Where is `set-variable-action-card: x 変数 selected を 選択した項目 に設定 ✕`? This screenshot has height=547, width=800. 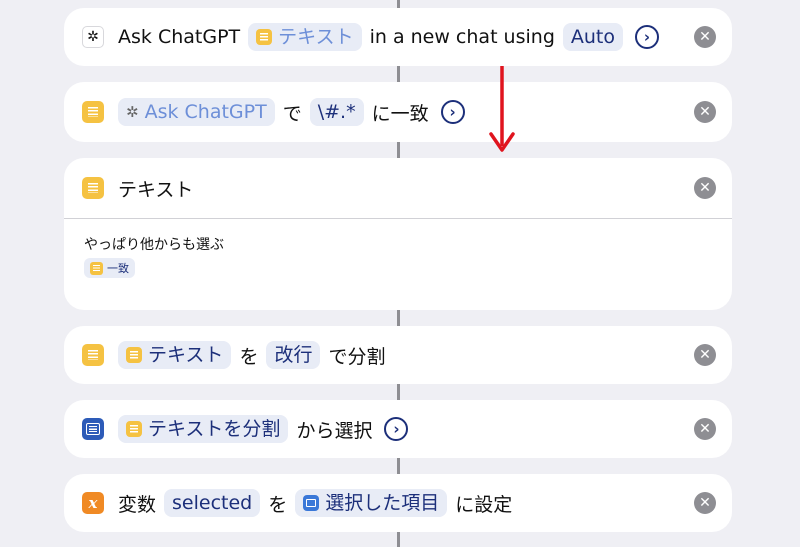 set-variable-action-card: x 変数 selected を 選択した項目 に設定 ✕ is located at coordinates (398, 503).